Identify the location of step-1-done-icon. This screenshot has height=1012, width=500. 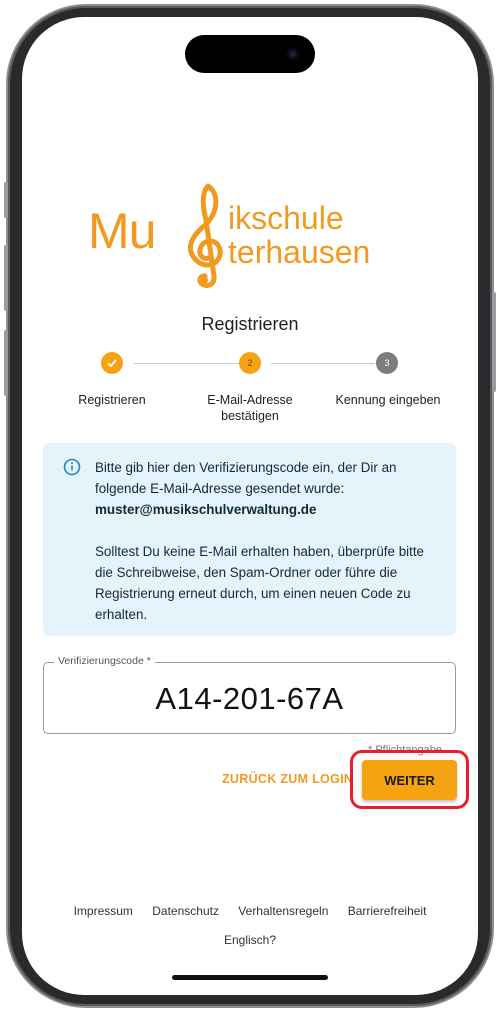
(112, 363).